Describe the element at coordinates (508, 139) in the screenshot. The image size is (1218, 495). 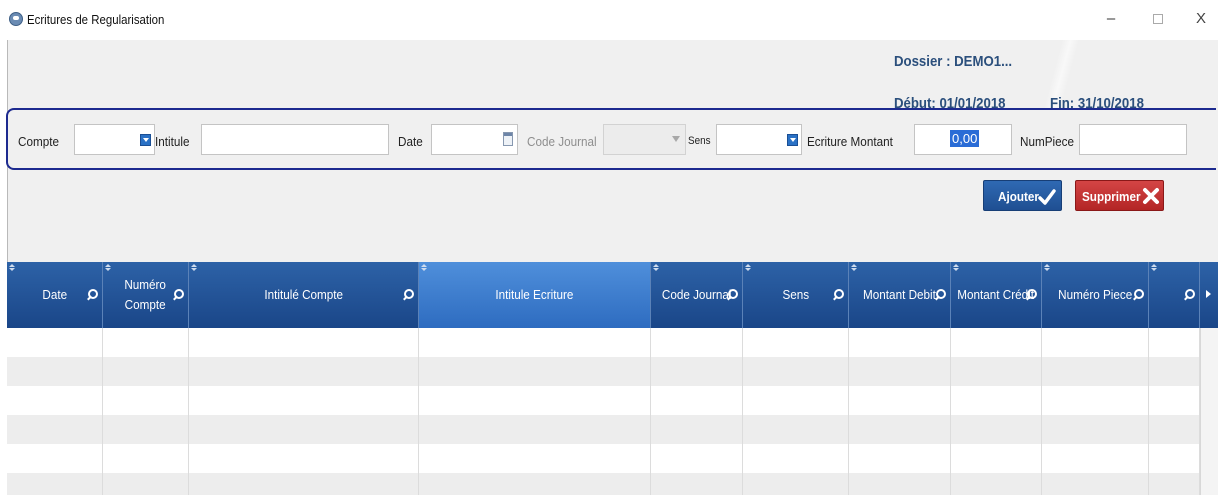
I see `calendar-icon` at that location.